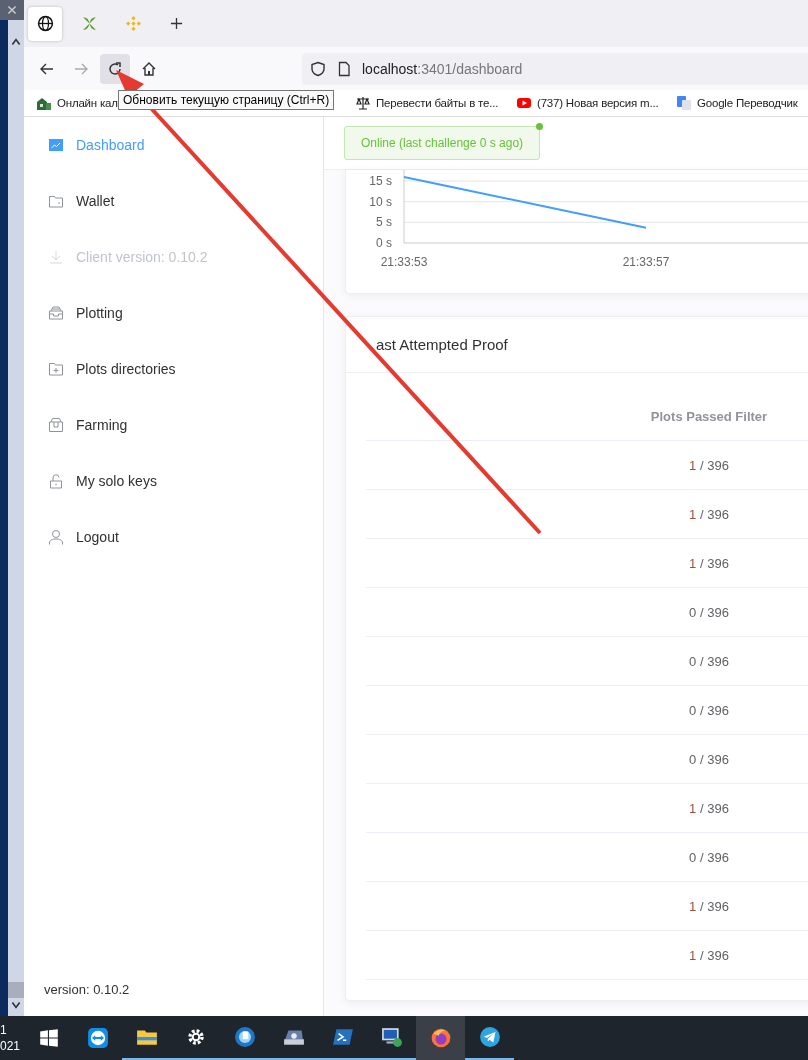  Describe the element at coordinates (442, 143) in the screenshot. I see `status-badge: Online (last challenge 0 s ago)` at that location.